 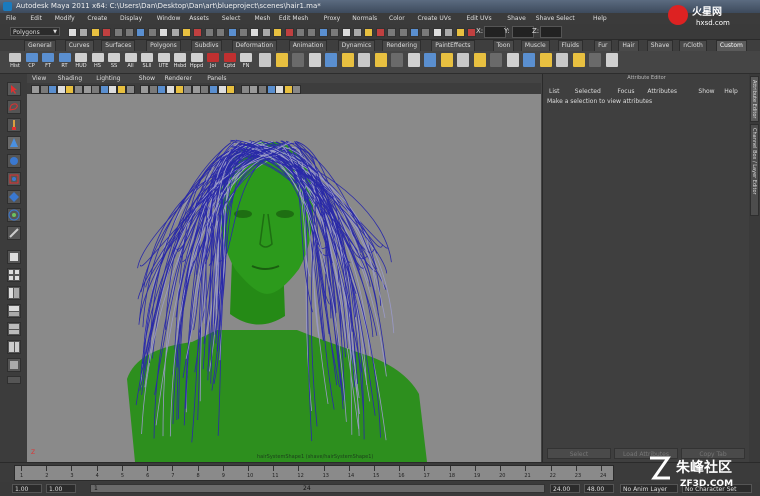 I want to click on tab-general: General, so click(x=40, y=45).